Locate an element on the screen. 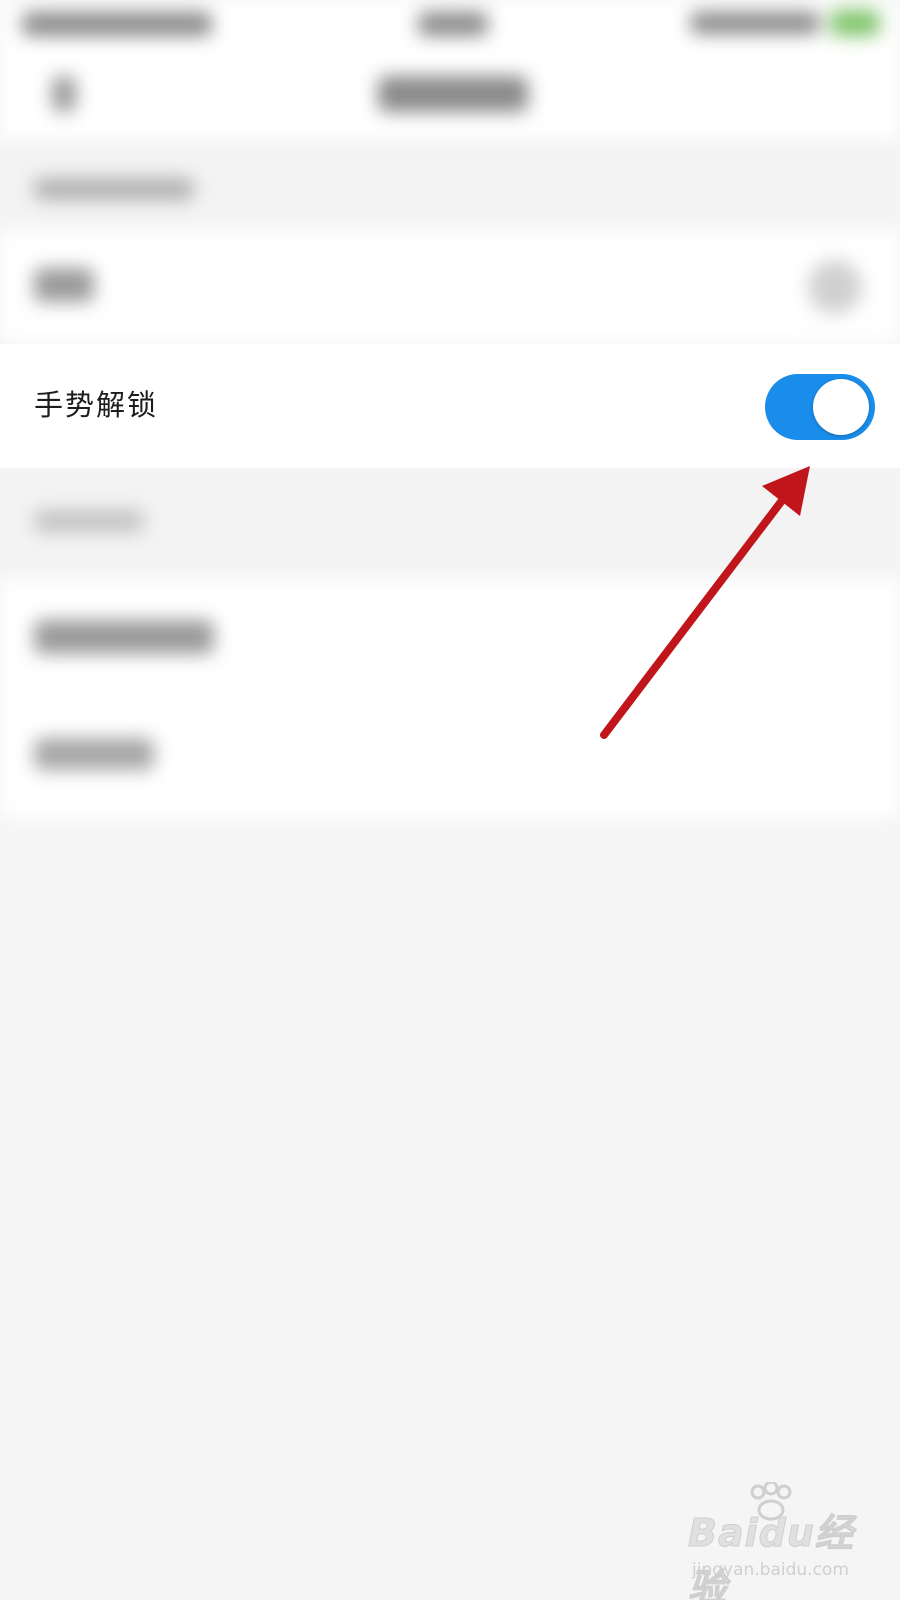 The image size is (900, 1600). gesture-unlock-toggle is located at coordinates (820, 407).